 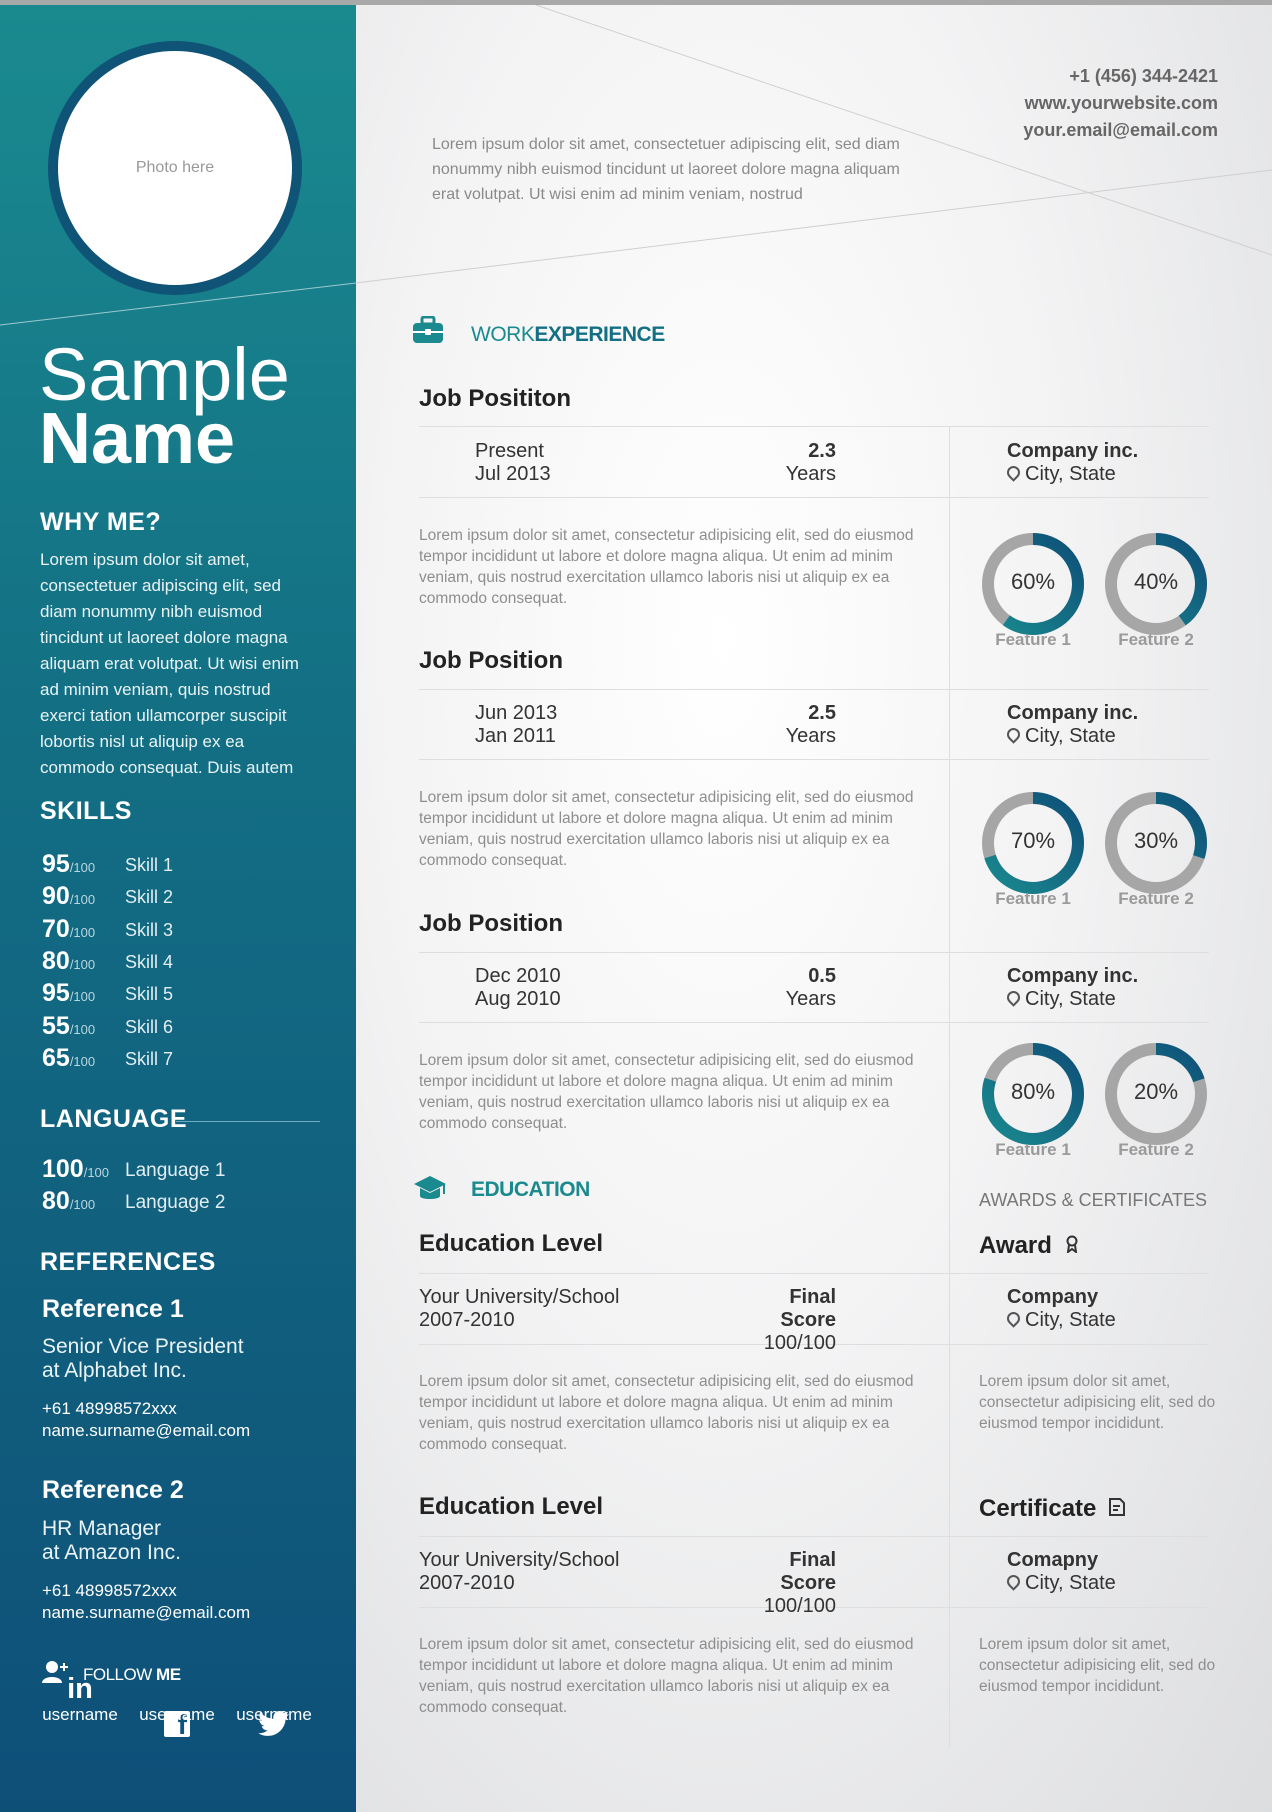 I want to click on job-title: Job Posititon, so click(x=495, y=398).